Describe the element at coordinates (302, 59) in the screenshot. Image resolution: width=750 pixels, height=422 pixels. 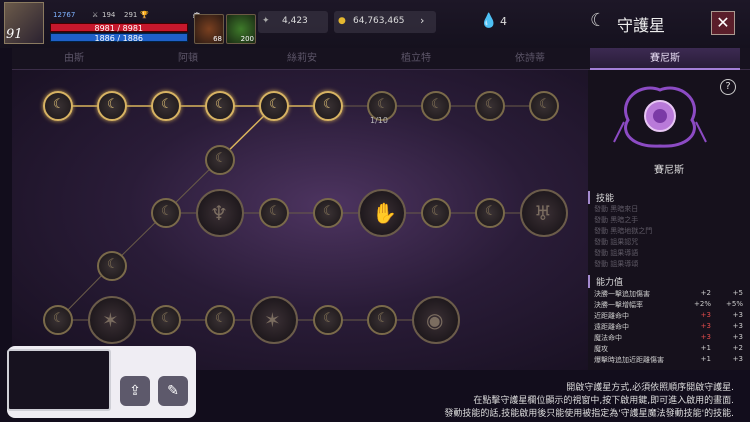
I see `tab-2: 絲莉安` at that location.